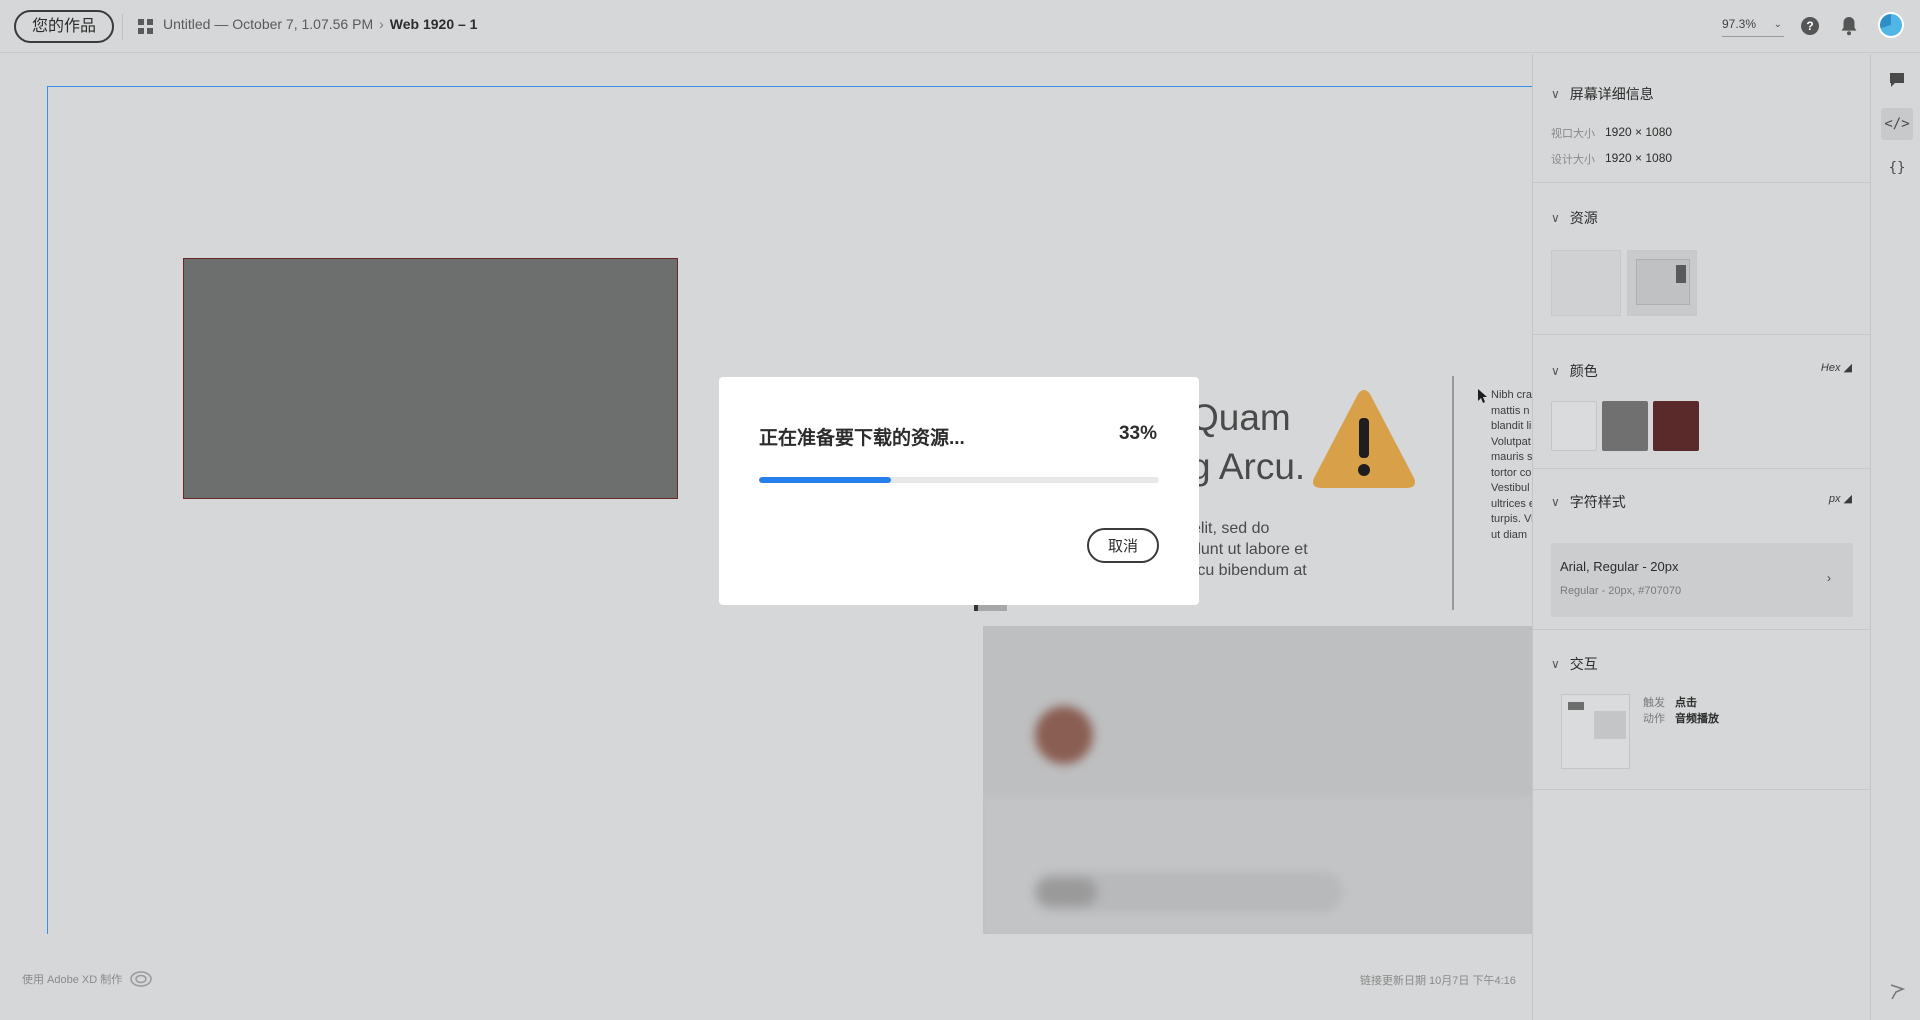 This screenshot has height=1020, width=1920. Describe the element at coordinates (1583, 218) in the screenshot. I see `section-title: 资源` at that location.